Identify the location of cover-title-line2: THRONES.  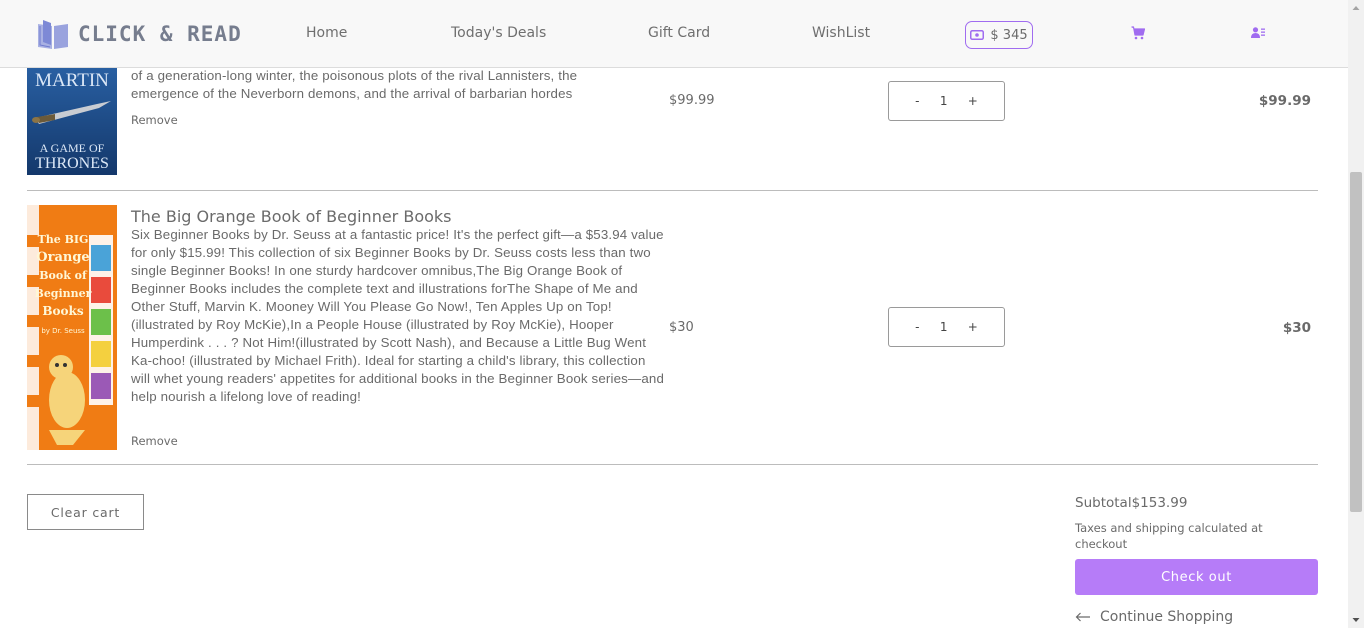
(72, 163).